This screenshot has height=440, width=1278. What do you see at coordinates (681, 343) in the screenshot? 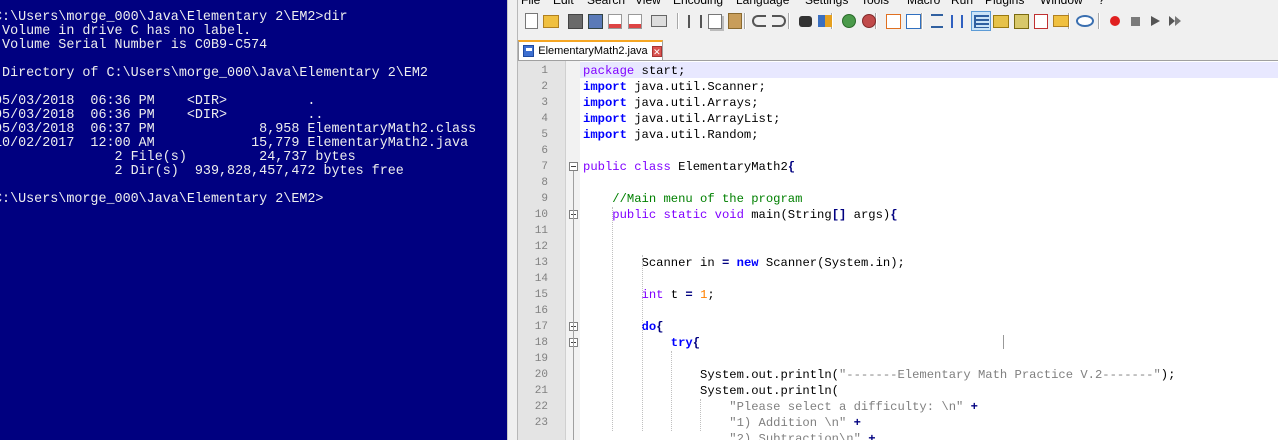
I see `code-token: try` at bounding box center [681, 343].